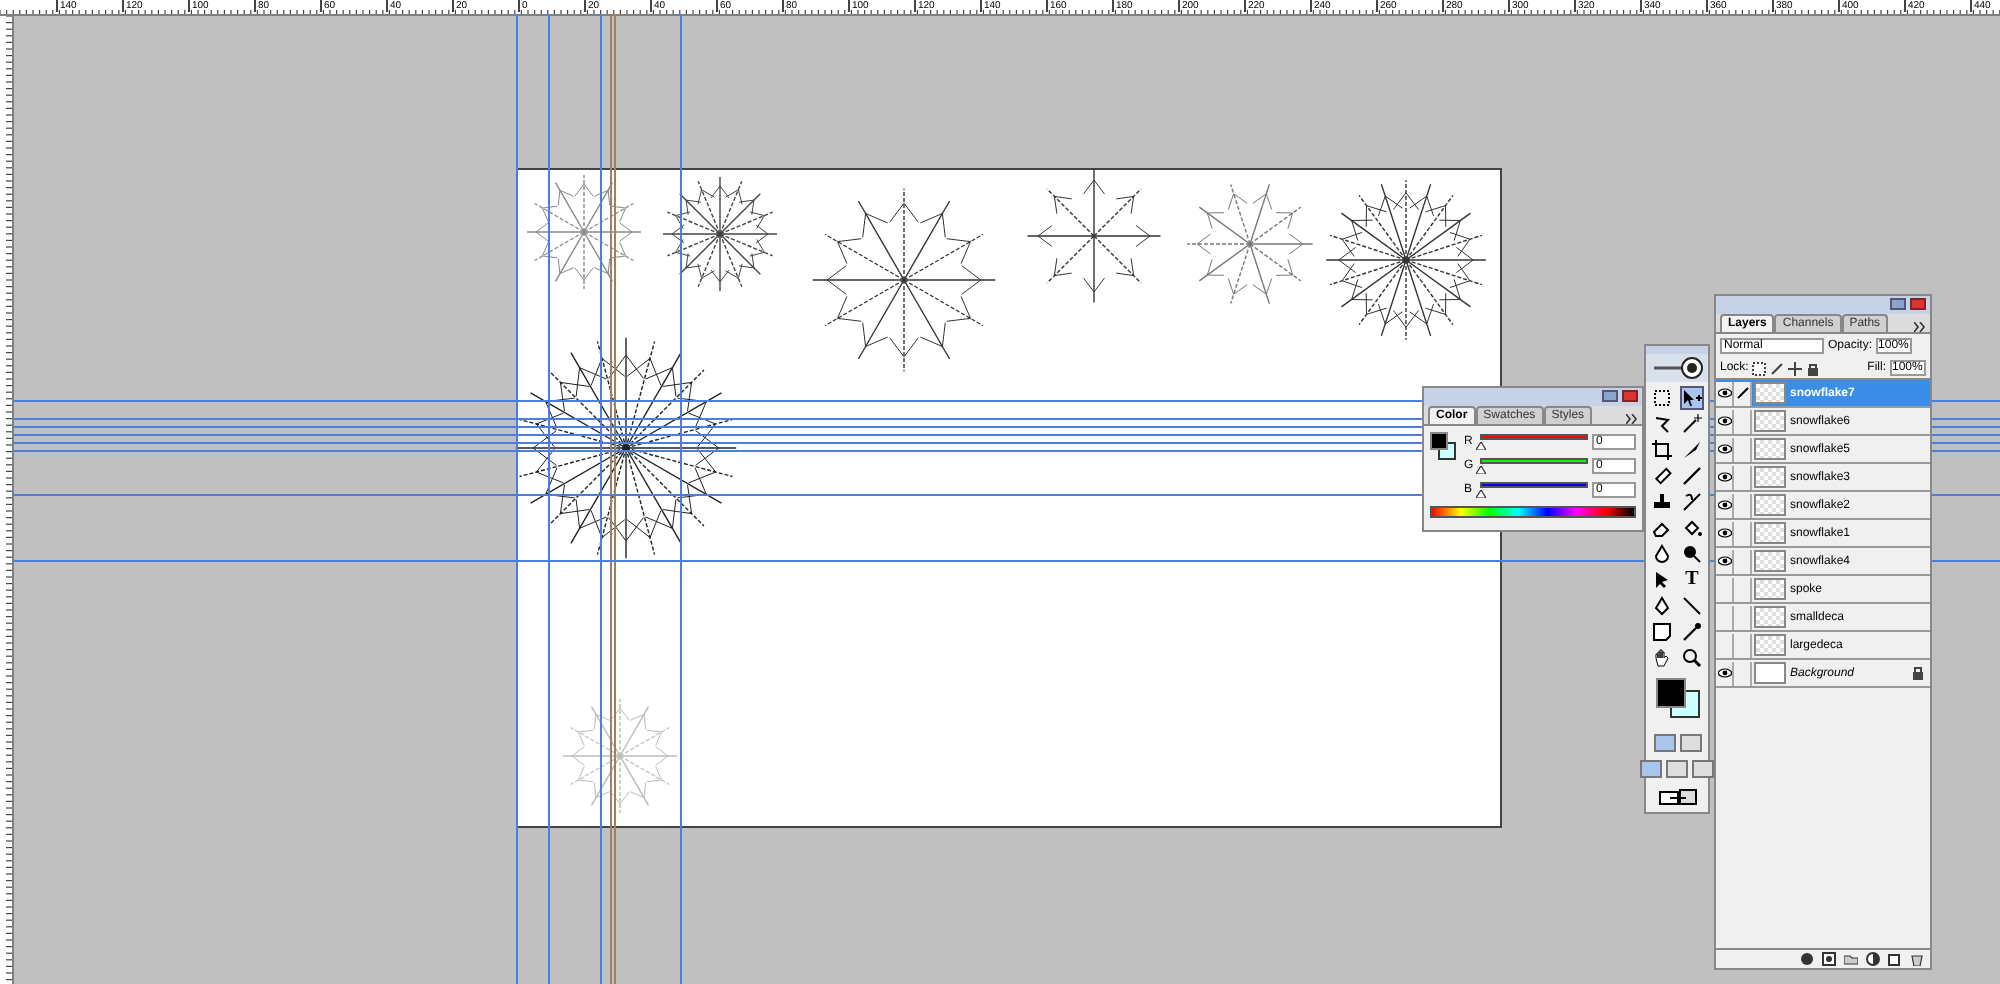  I want to click on toolbox-title-bar, so click(1677, 350).